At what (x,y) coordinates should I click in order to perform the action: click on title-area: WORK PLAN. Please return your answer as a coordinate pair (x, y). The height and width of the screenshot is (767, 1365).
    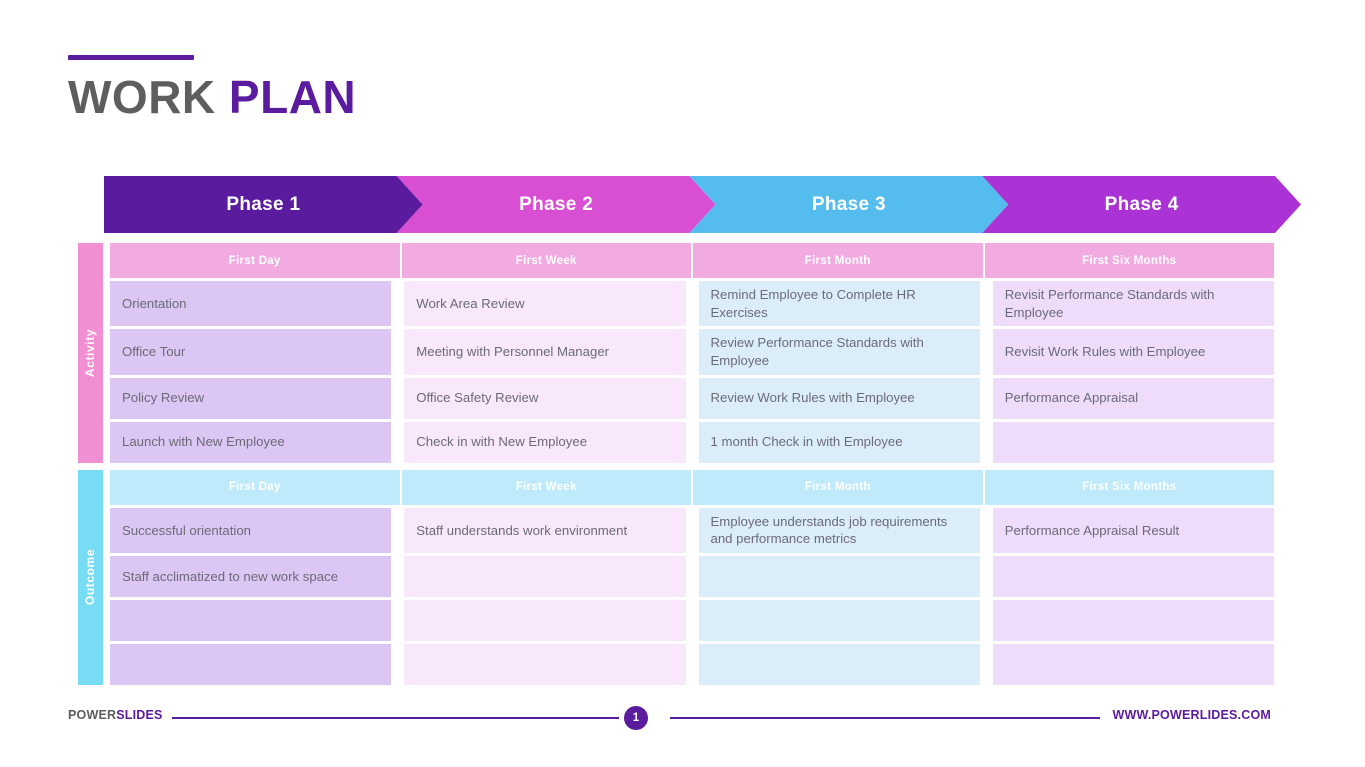
    Looking at the image, I should click on (212, 87).